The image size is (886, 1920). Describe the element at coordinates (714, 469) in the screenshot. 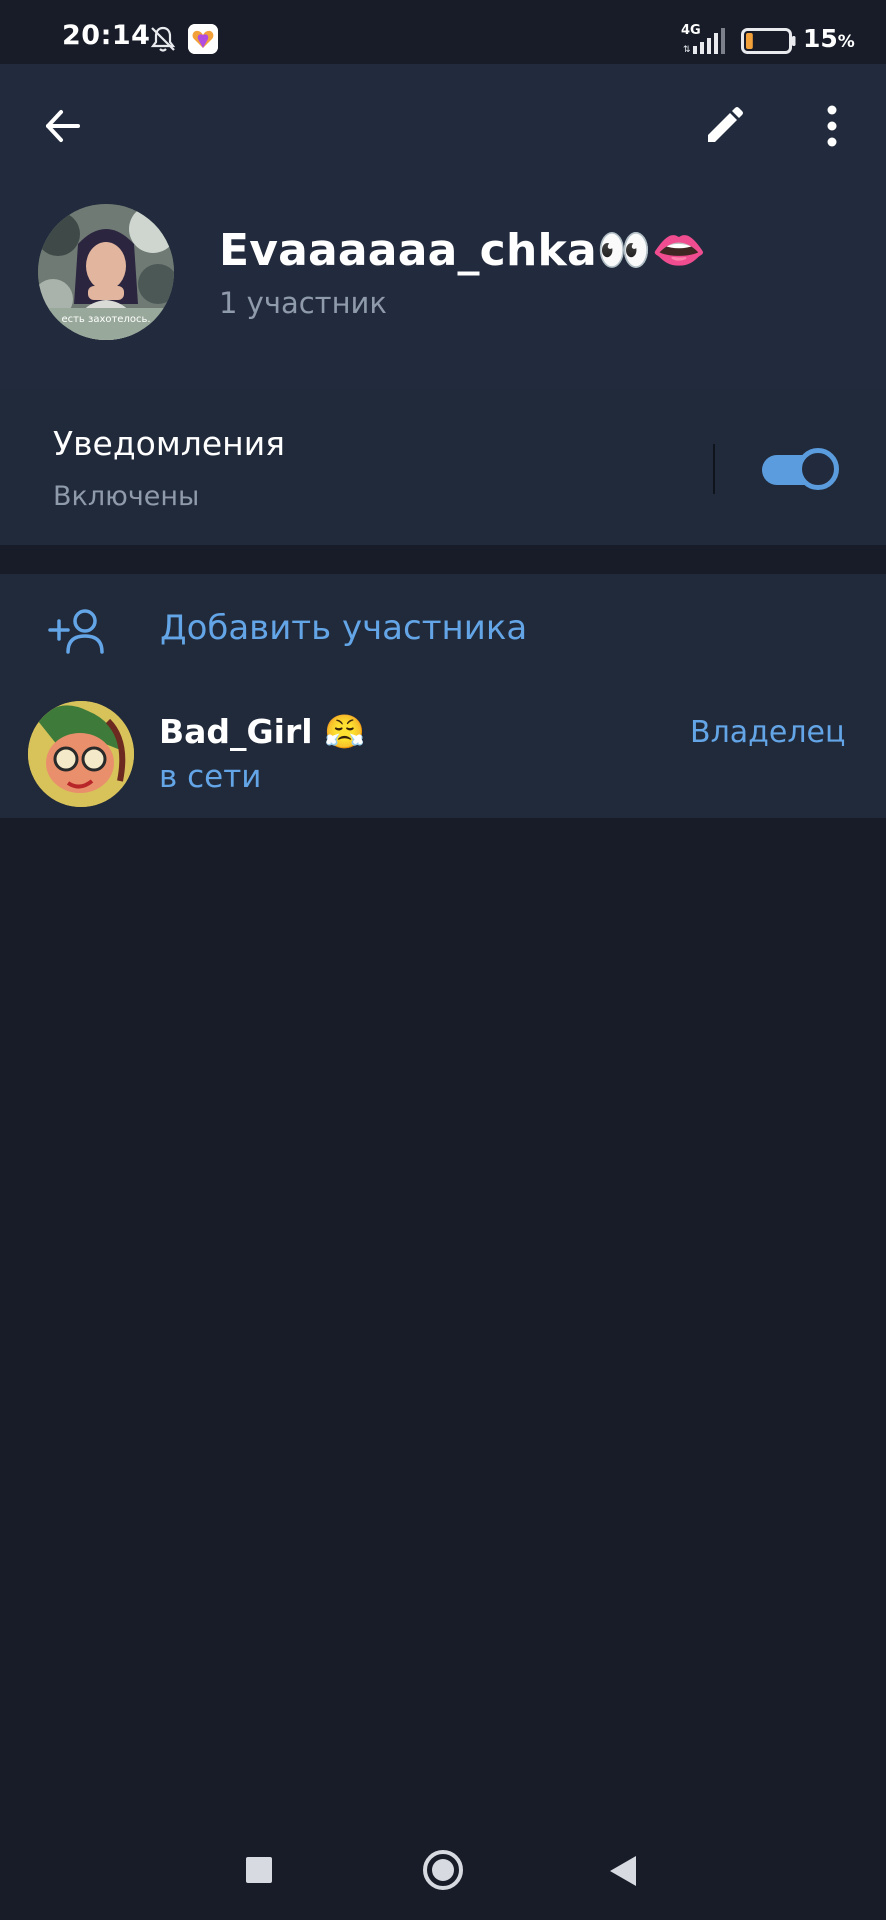

I see `divider` at that location.